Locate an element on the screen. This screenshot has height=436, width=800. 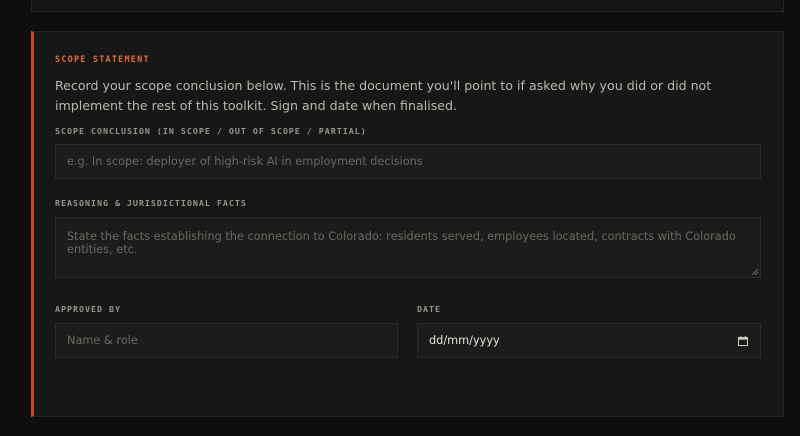
date-label: DATE is located at coordinates (429, 309).